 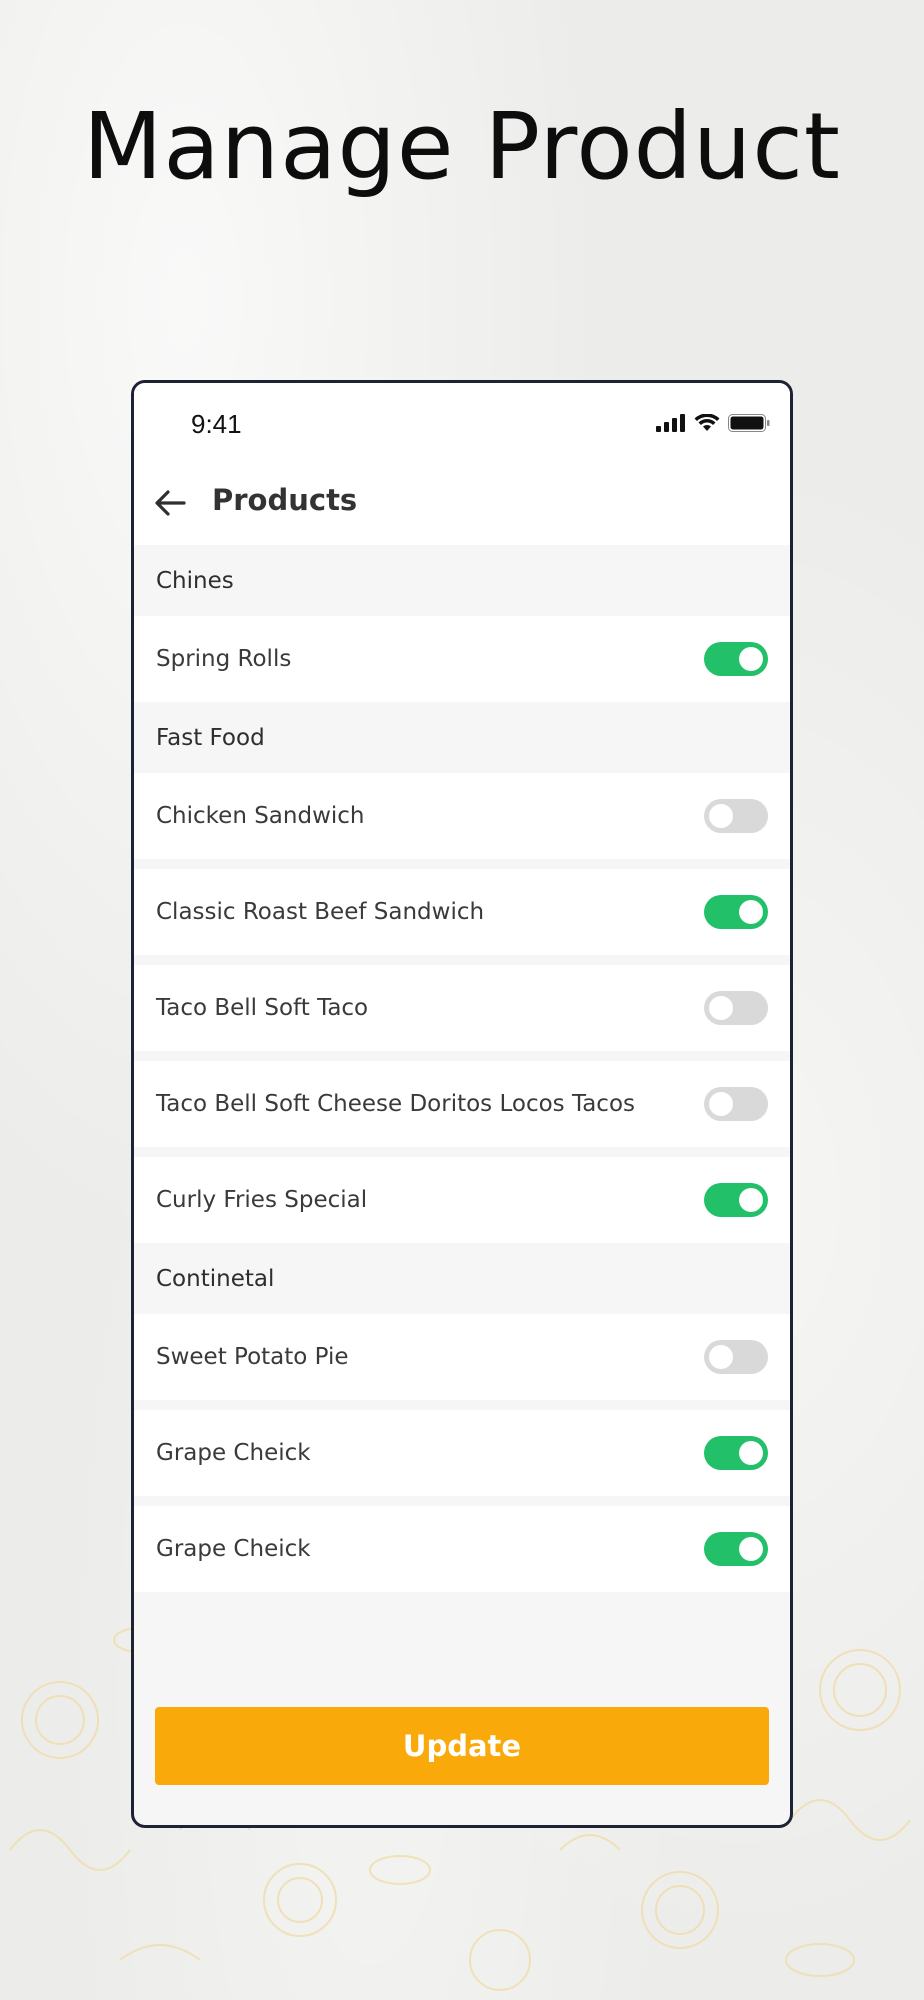 I want to click on app-bar: Products, so click(x=462, y=504).